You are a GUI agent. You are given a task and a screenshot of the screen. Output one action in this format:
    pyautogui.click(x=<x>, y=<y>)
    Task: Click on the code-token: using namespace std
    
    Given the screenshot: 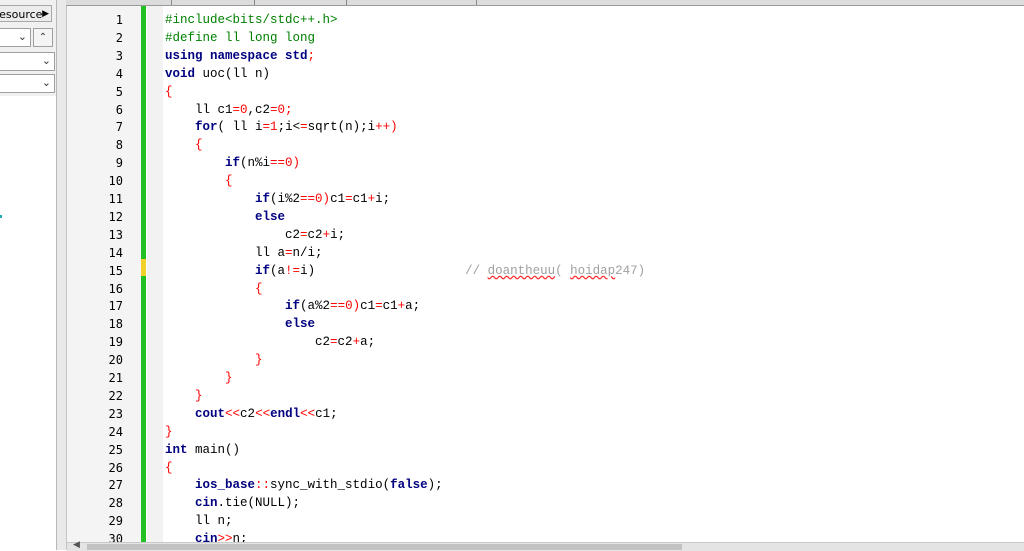 What is the action you would take?
    pyautogui.click(x=236, y=55)
    